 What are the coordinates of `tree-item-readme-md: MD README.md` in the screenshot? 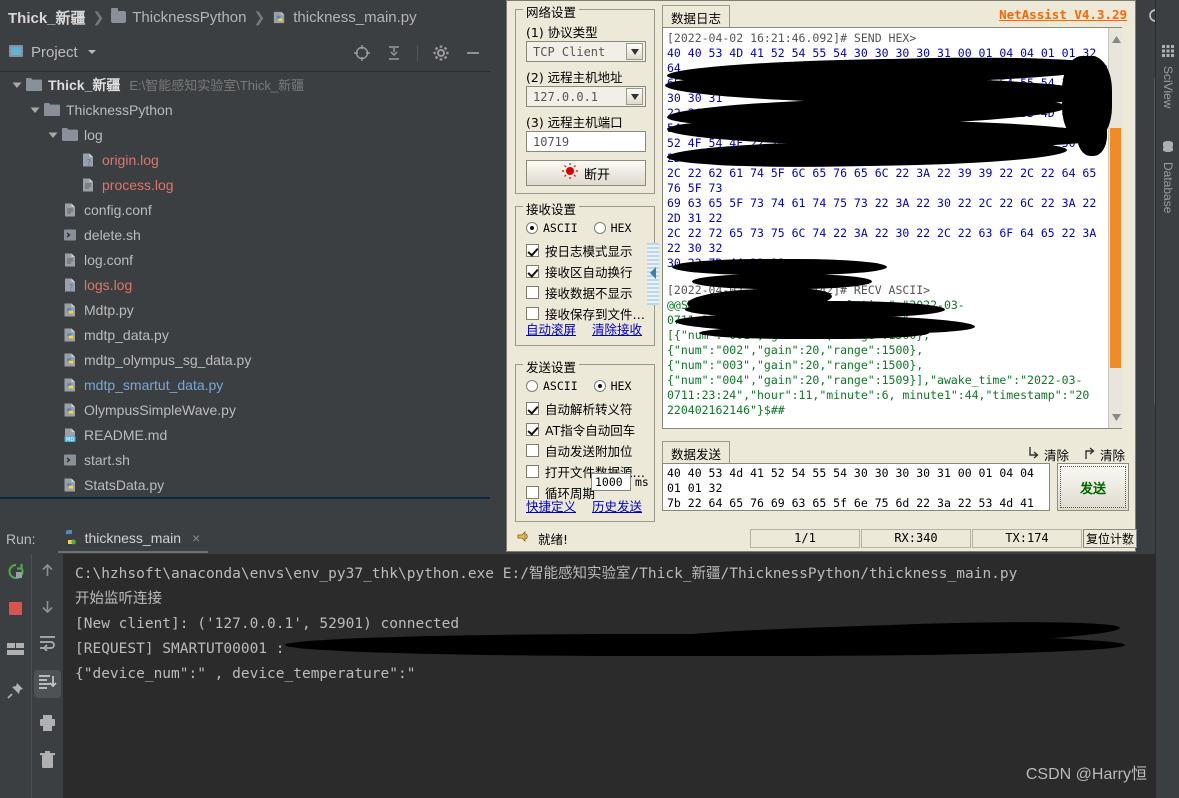 It's located at (245, 434).